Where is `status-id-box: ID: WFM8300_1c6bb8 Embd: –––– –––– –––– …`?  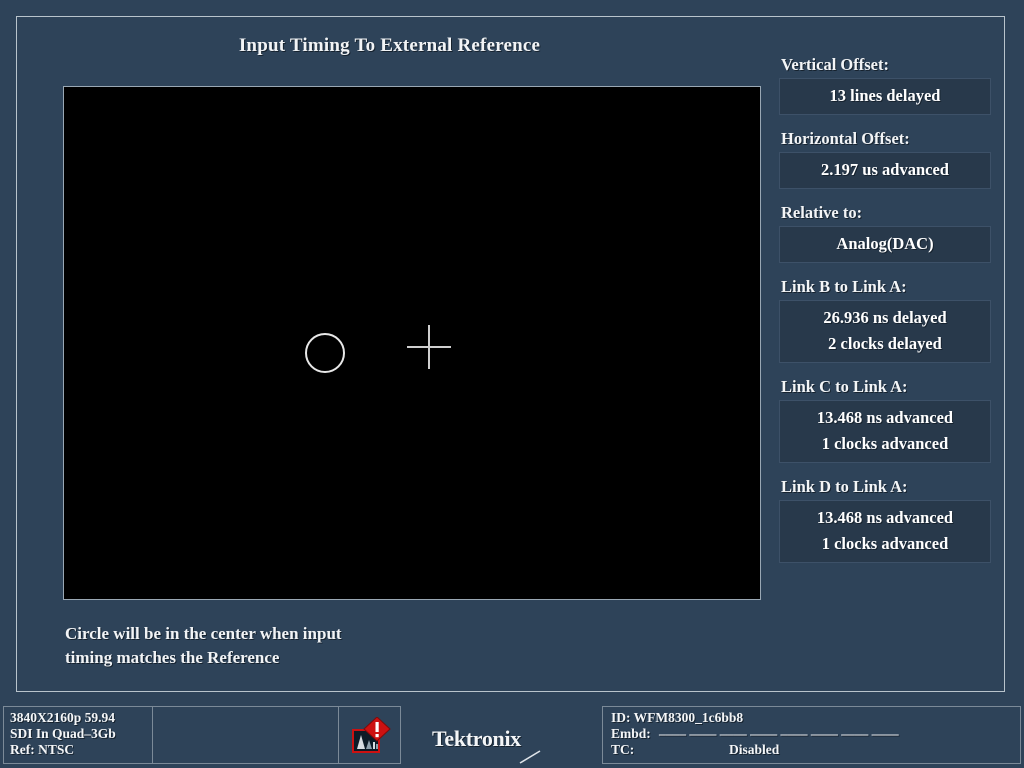 status-id-box: ID: WFM8300_1c6bb8 Embd: –––– –––– –––– … is located at coordinates (811, 735).